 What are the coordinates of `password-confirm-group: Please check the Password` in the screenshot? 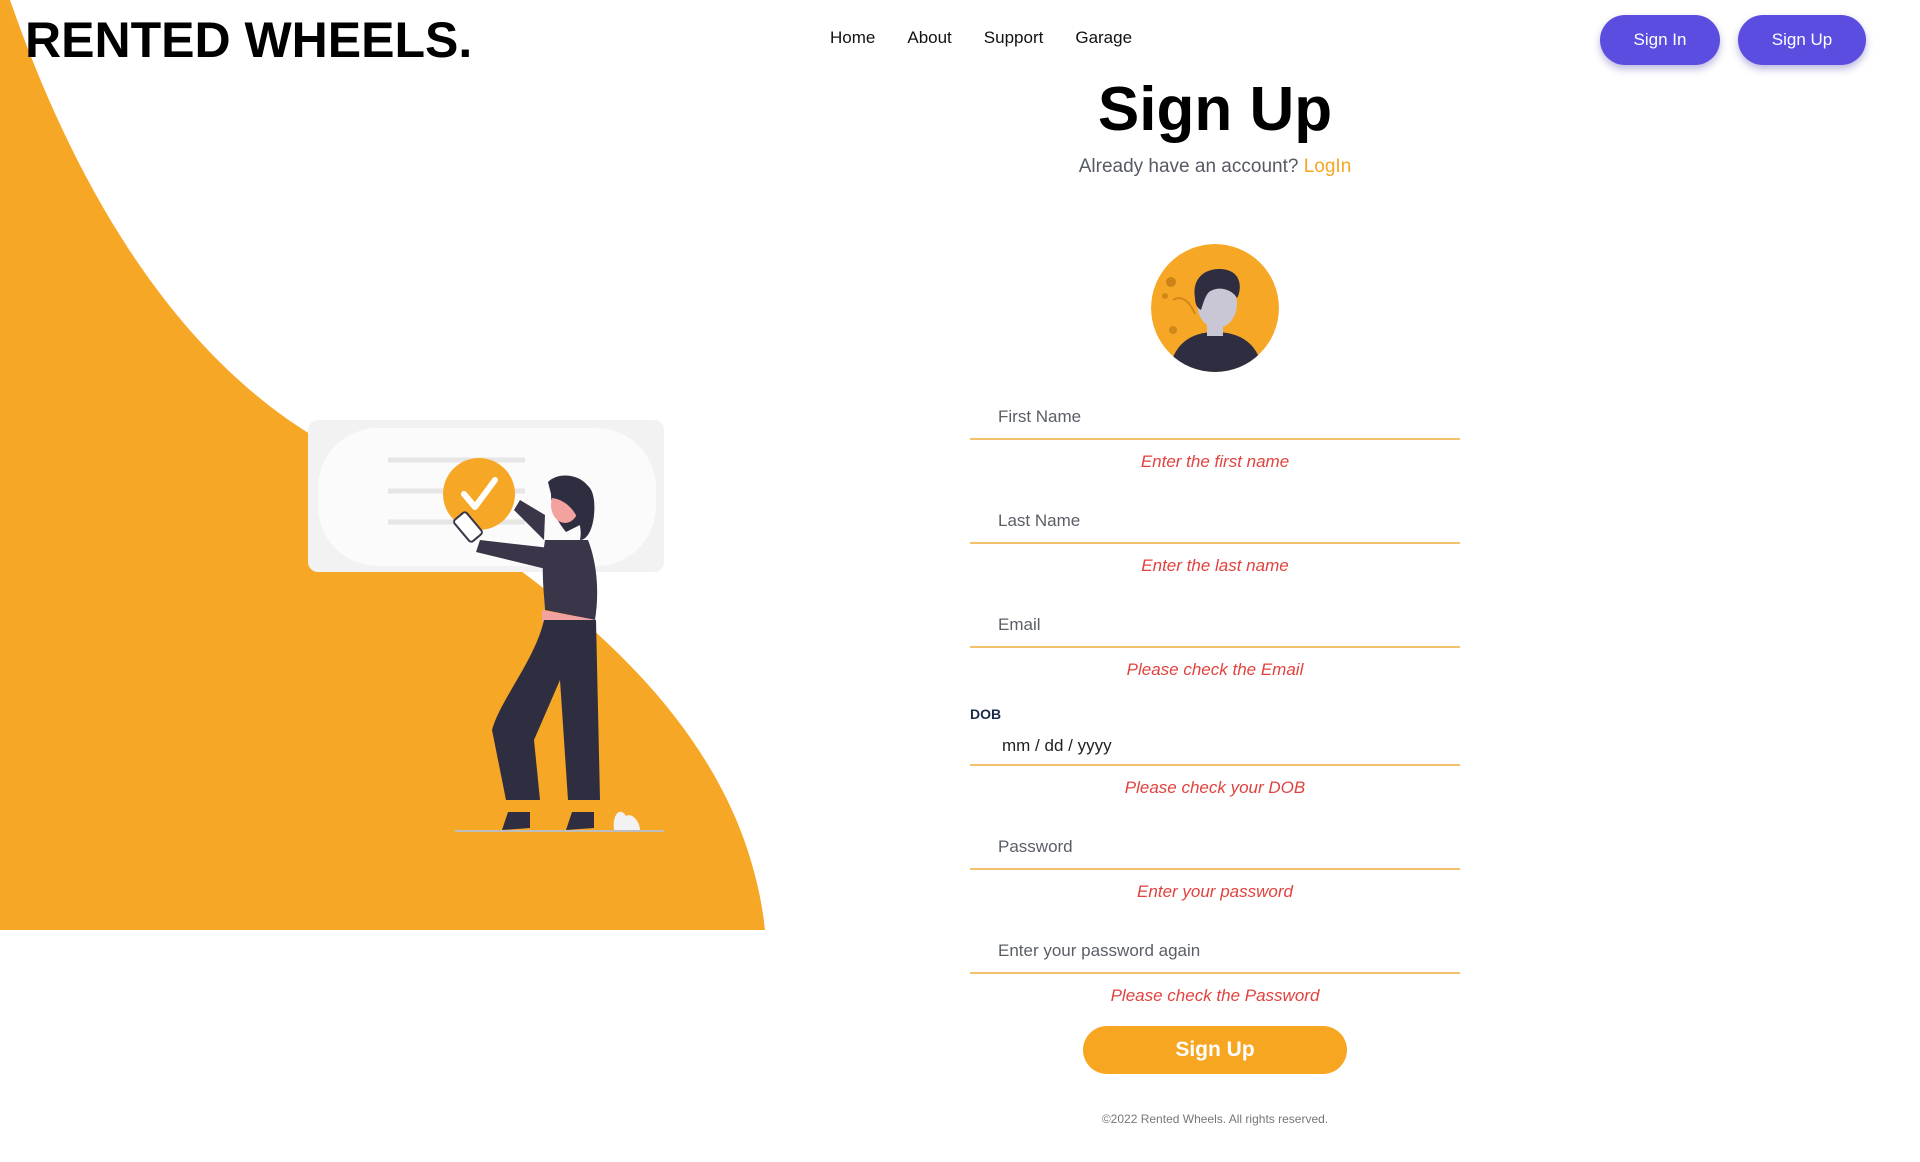 It's located at (1215, 968).